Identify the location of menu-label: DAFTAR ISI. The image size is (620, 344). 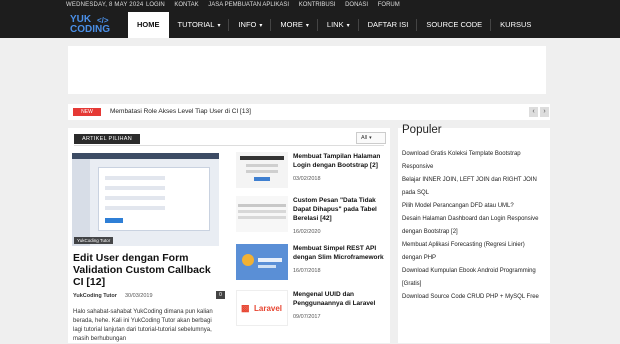
(388, 24).